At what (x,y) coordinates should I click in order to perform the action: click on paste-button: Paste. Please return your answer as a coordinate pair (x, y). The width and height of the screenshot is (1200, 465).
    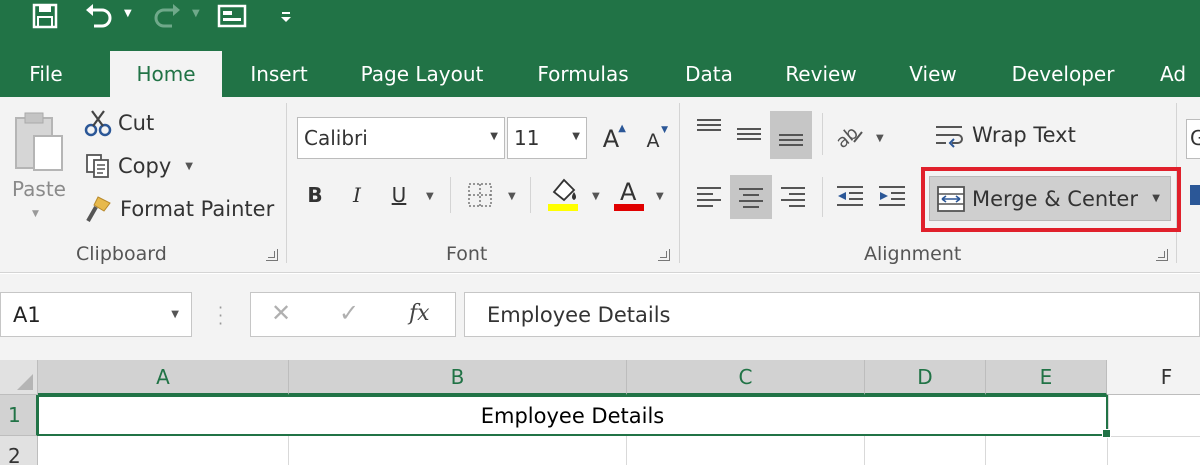
    Looking at the image, I should click on (39, 189).